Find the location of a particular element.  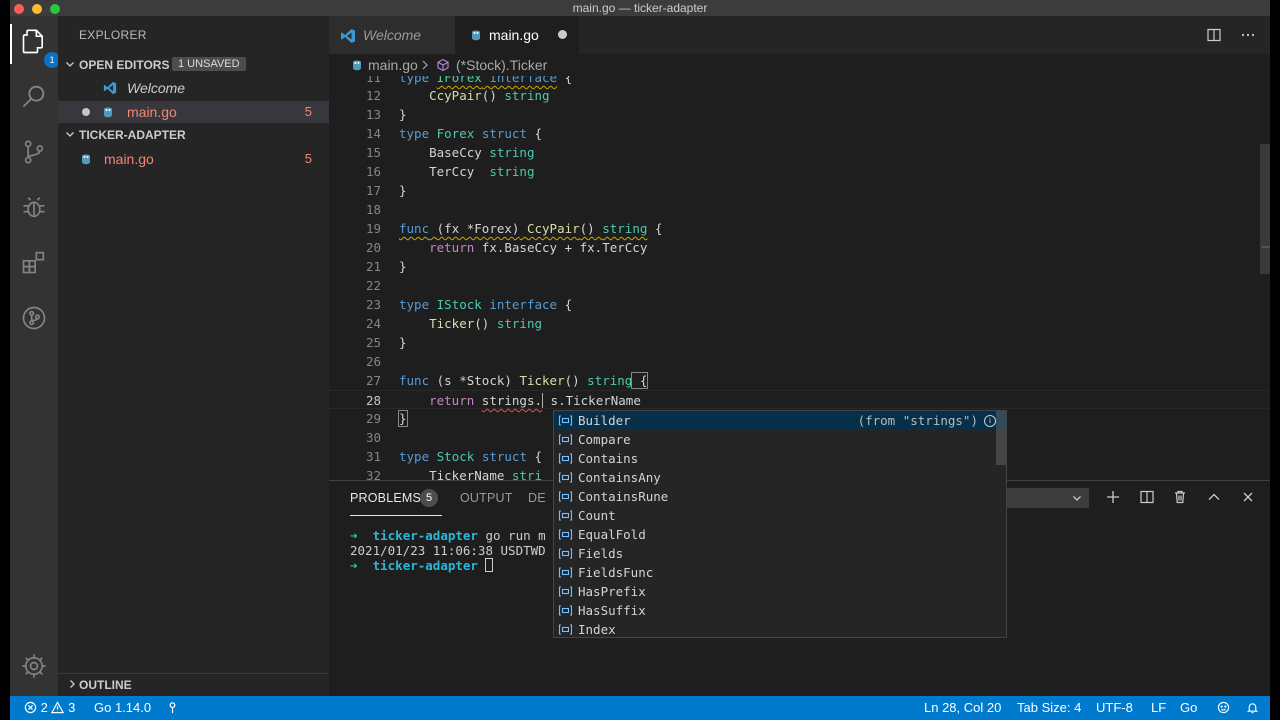

tab-problems: PROBLEMS is located at coordinates (385, 498).